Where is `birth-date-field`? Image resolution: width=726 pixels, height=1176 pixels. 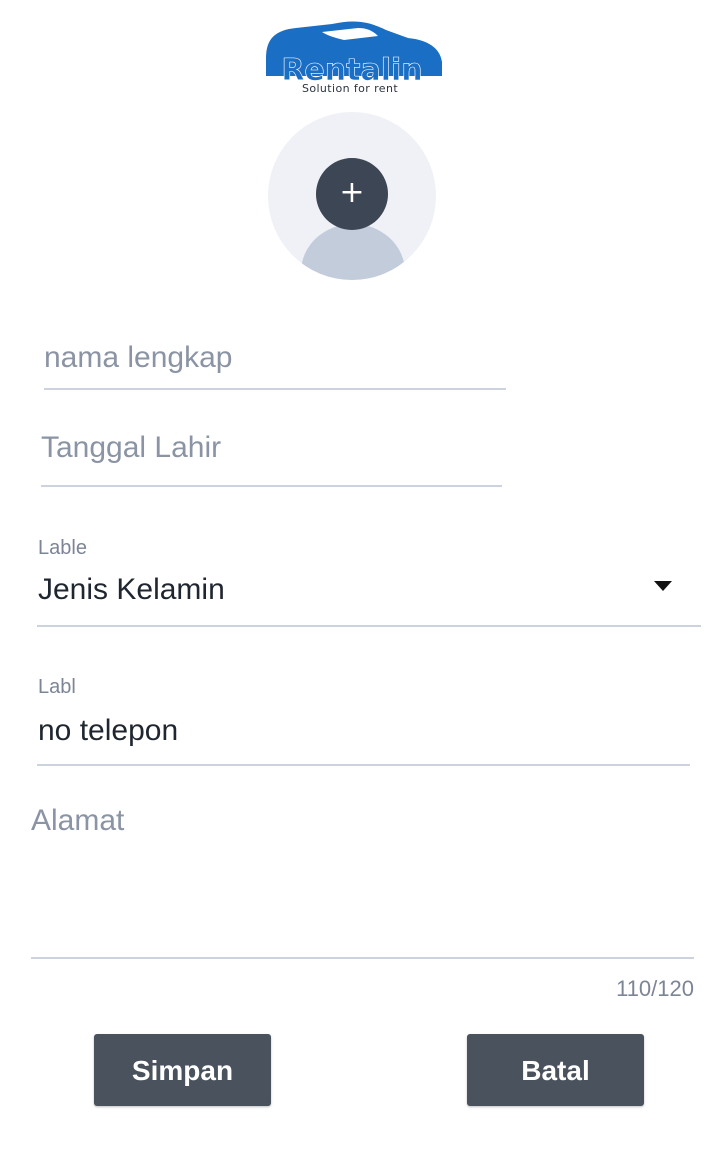
birth-date-field is located at coordinates (271, 455).